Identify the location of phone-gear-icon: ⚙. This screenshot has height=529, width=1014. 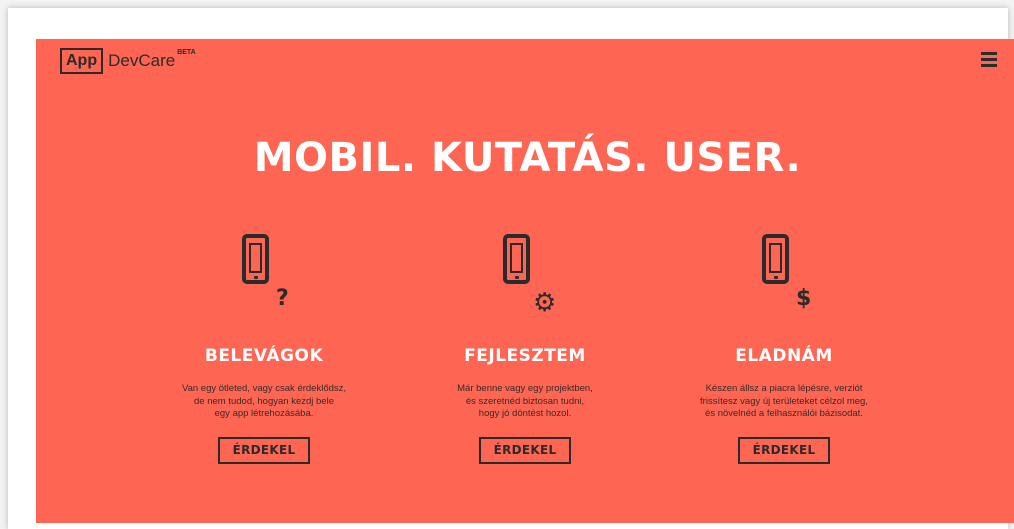
(525, 279).